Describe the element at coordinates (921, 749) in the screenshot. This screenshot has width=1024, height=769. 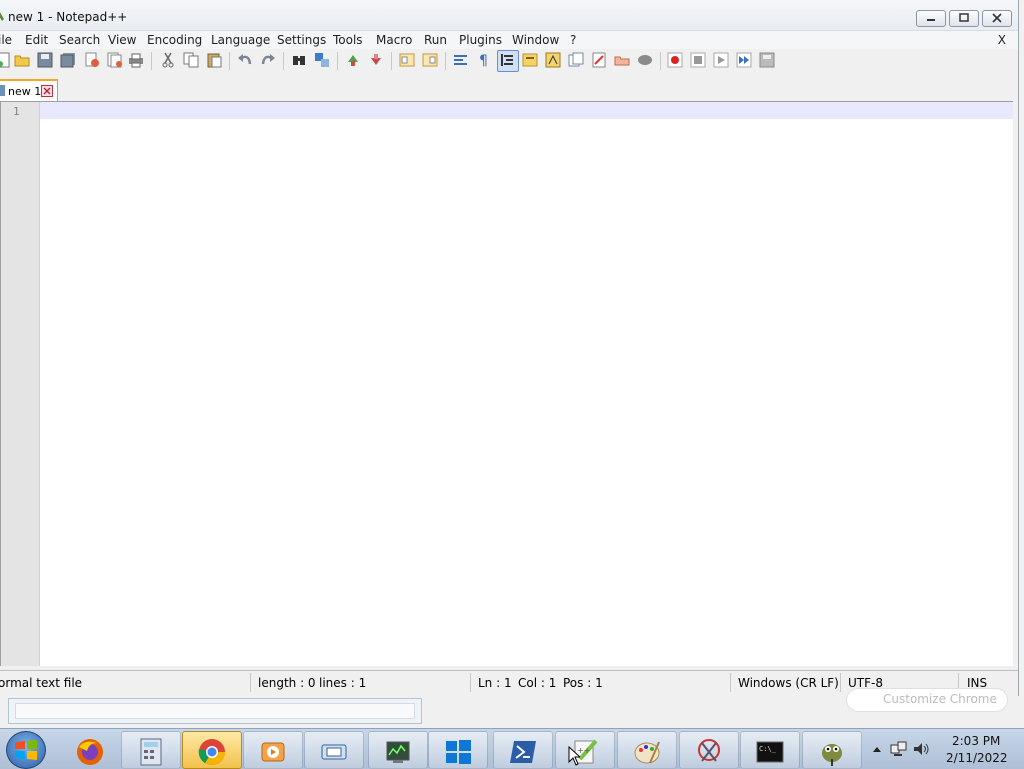
I see `volume-icon` at that location.